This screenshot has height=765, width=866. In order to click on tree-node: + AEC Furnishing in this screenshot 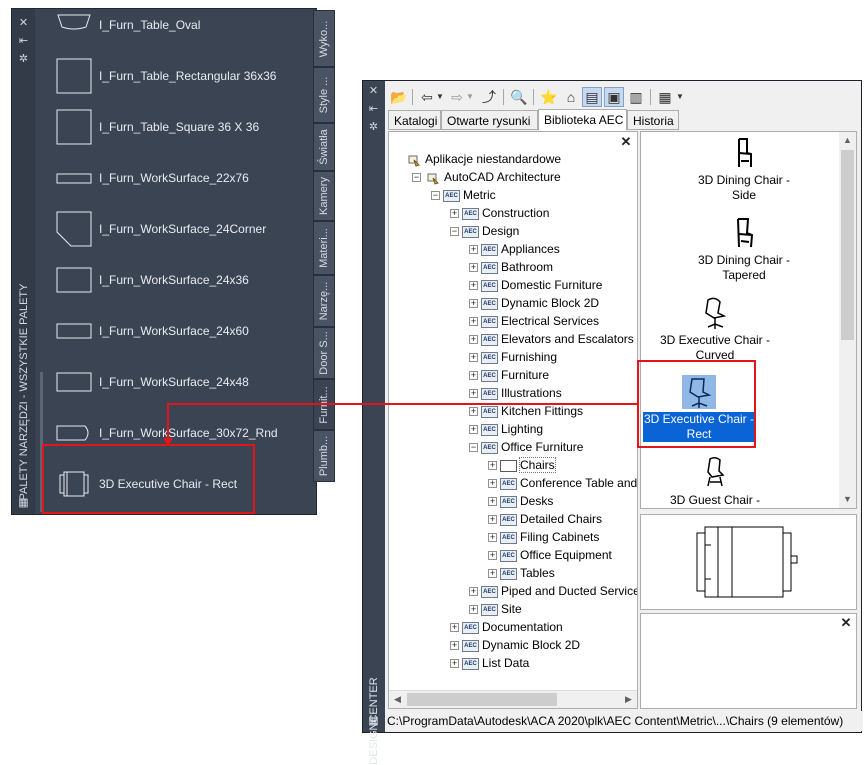, I will do `click(513, 357)`.